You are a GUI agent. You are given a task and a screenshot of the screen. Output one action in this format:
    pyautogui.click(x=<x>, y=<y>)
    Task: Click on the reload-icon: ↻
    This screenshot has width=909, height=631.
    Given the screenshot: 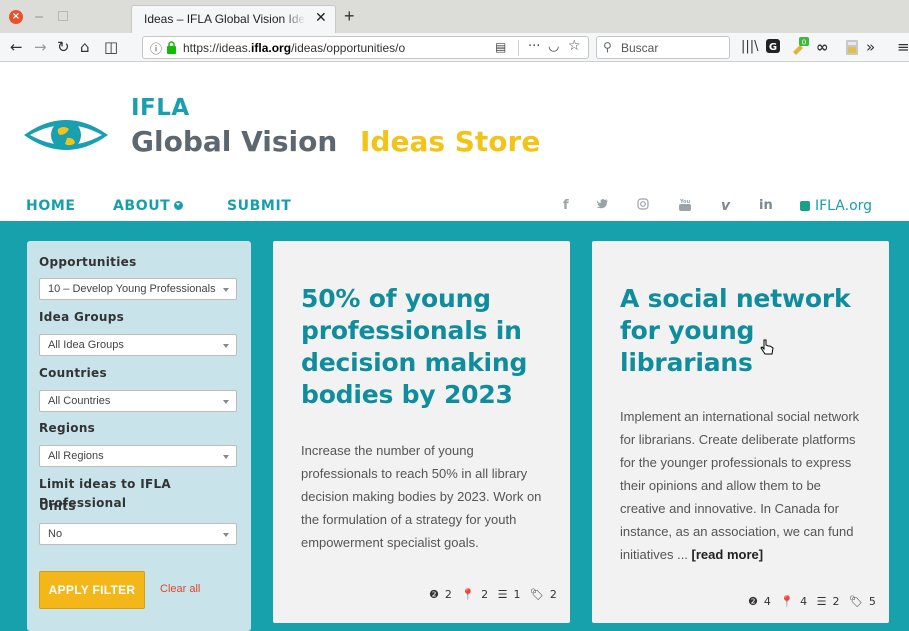 What is the action you would take?
    pyautogui.click(x=63, y=47)
    